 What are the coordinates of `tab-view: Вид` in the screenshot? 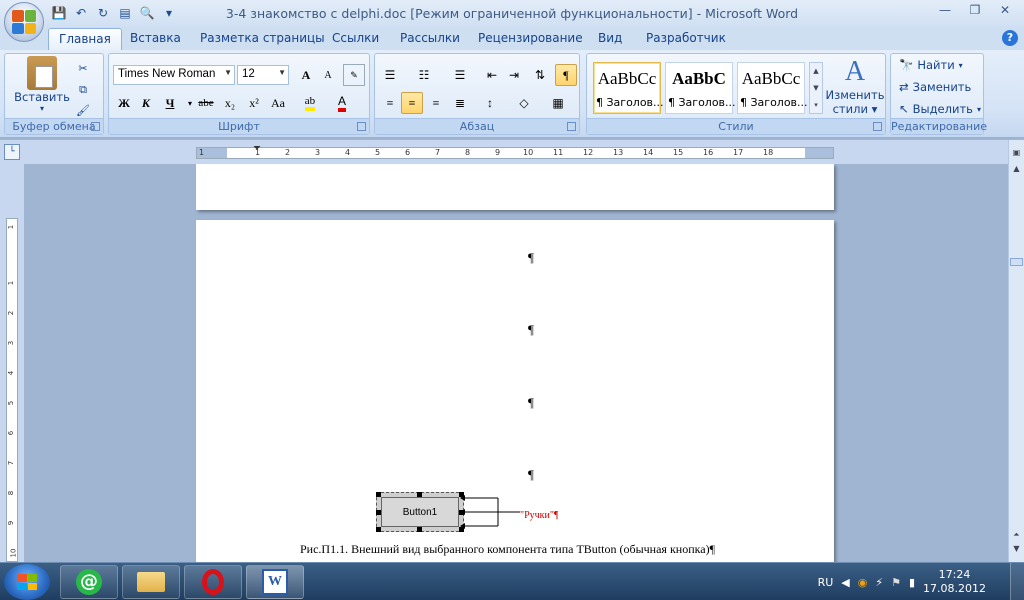 It's located at (610, 39).